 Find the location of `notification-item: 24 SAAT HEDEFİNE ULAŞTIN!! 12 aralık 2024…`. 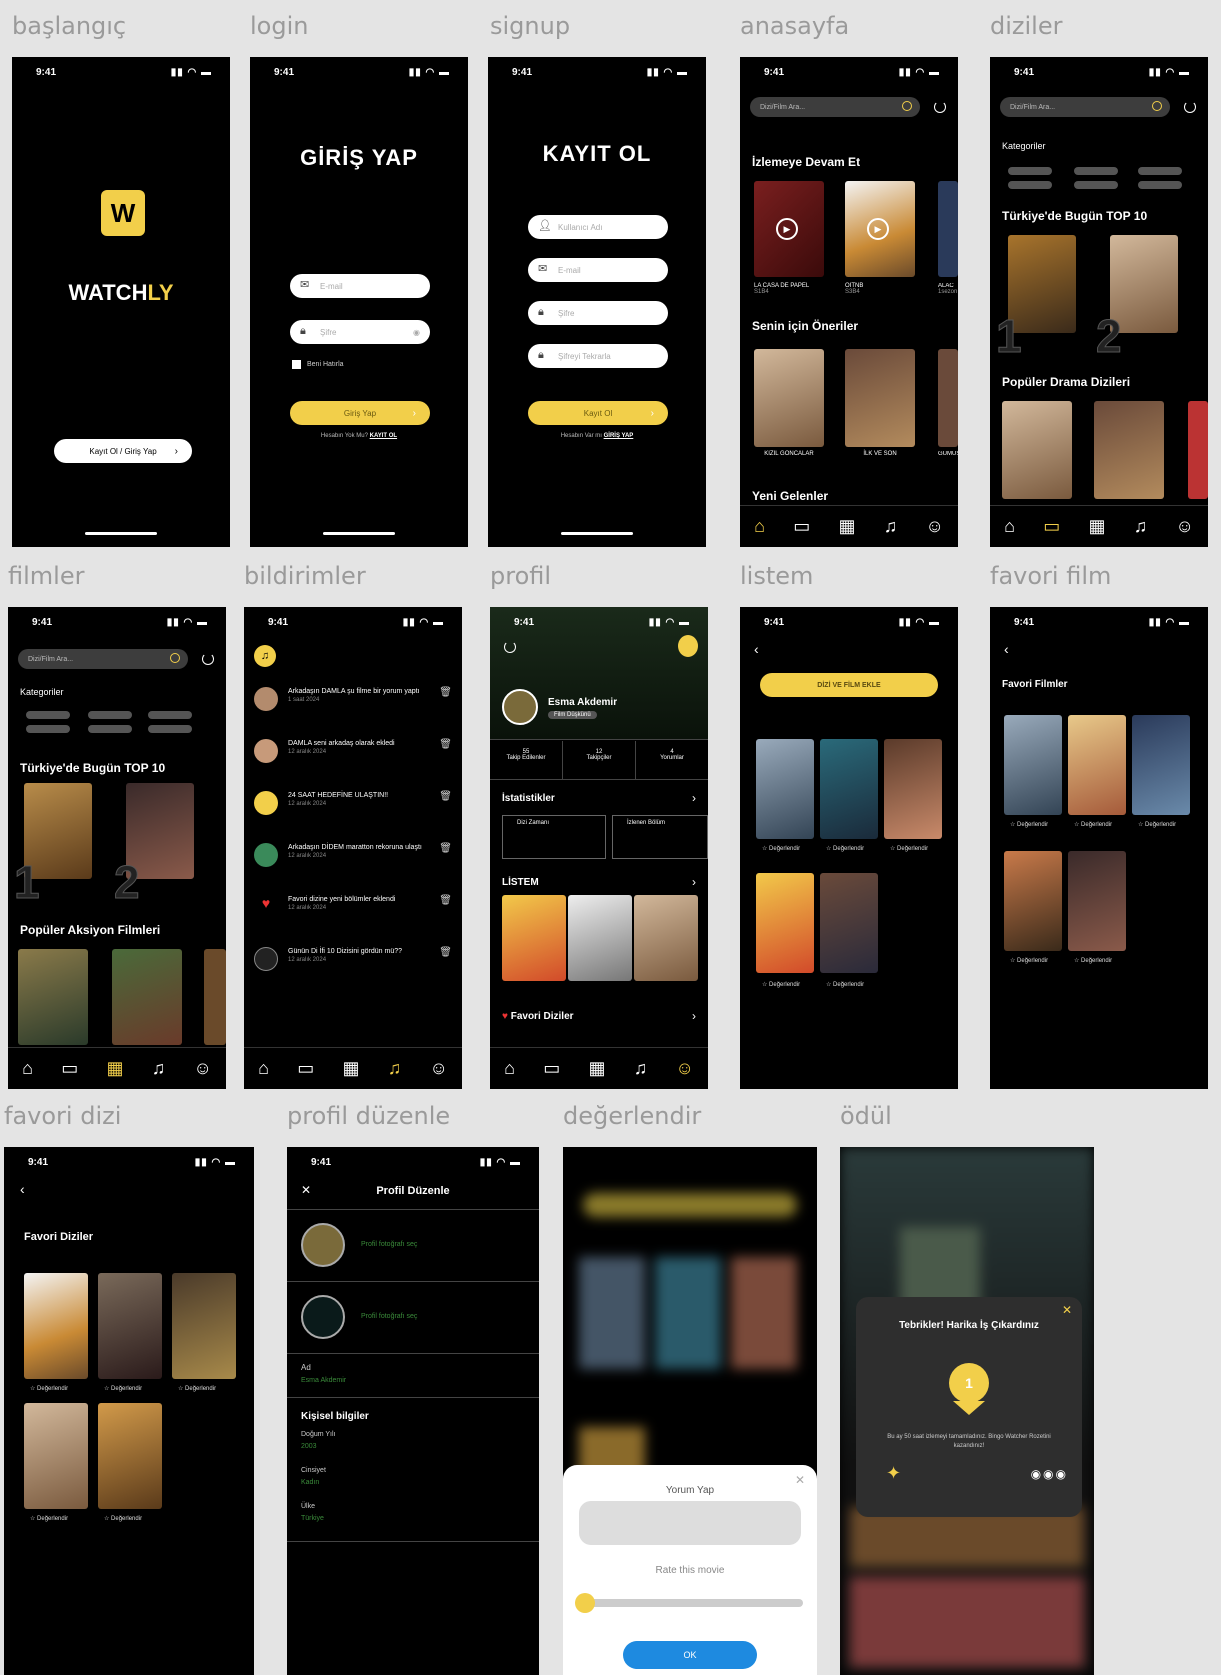

notification-item: 24 SAAT HEDEFİNE ULAŞTIN!! 12 aralık 2024… is located at coordinates (353, 812).